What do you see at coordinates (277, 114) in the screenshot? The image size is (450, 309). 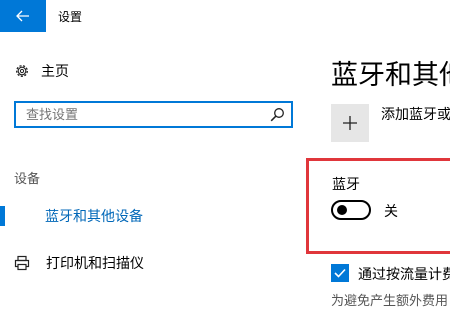 I see `search-icon` at bounding box center [277, 114].